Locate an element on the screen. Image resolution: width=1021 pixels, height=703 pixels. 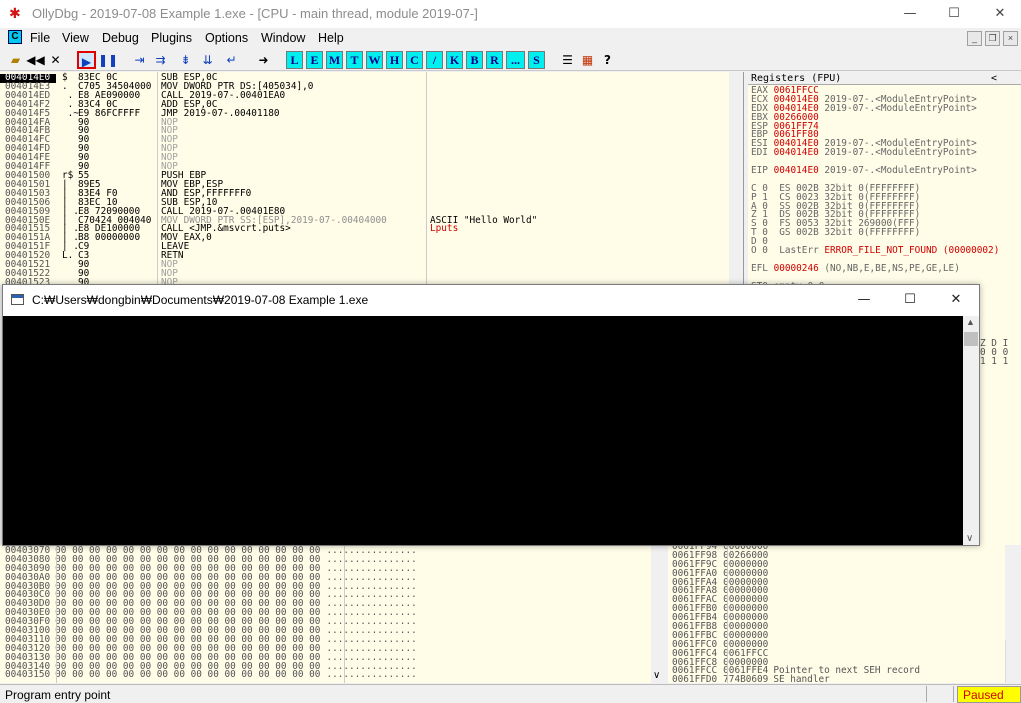
step-over-icon: ⇉ is located at coordinates (160, 60).